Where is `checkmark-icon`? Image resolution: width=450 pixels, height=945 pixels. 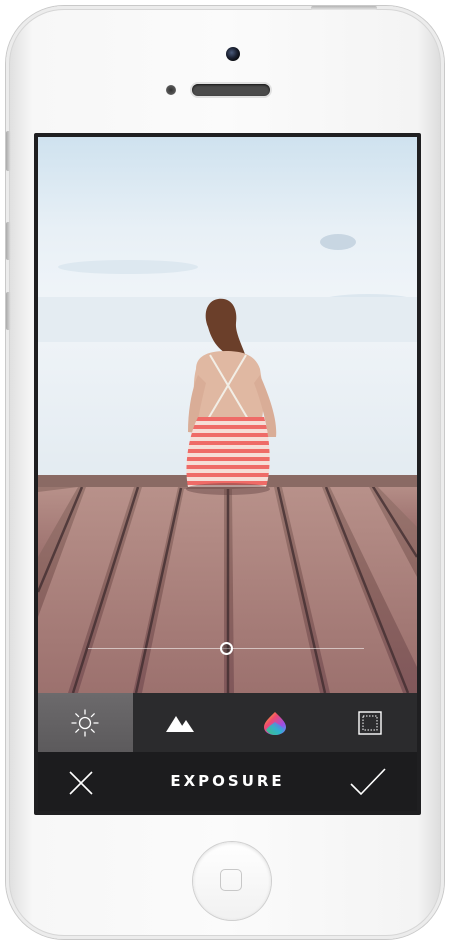 checkmark-icon is located at coordinates (368, 782).